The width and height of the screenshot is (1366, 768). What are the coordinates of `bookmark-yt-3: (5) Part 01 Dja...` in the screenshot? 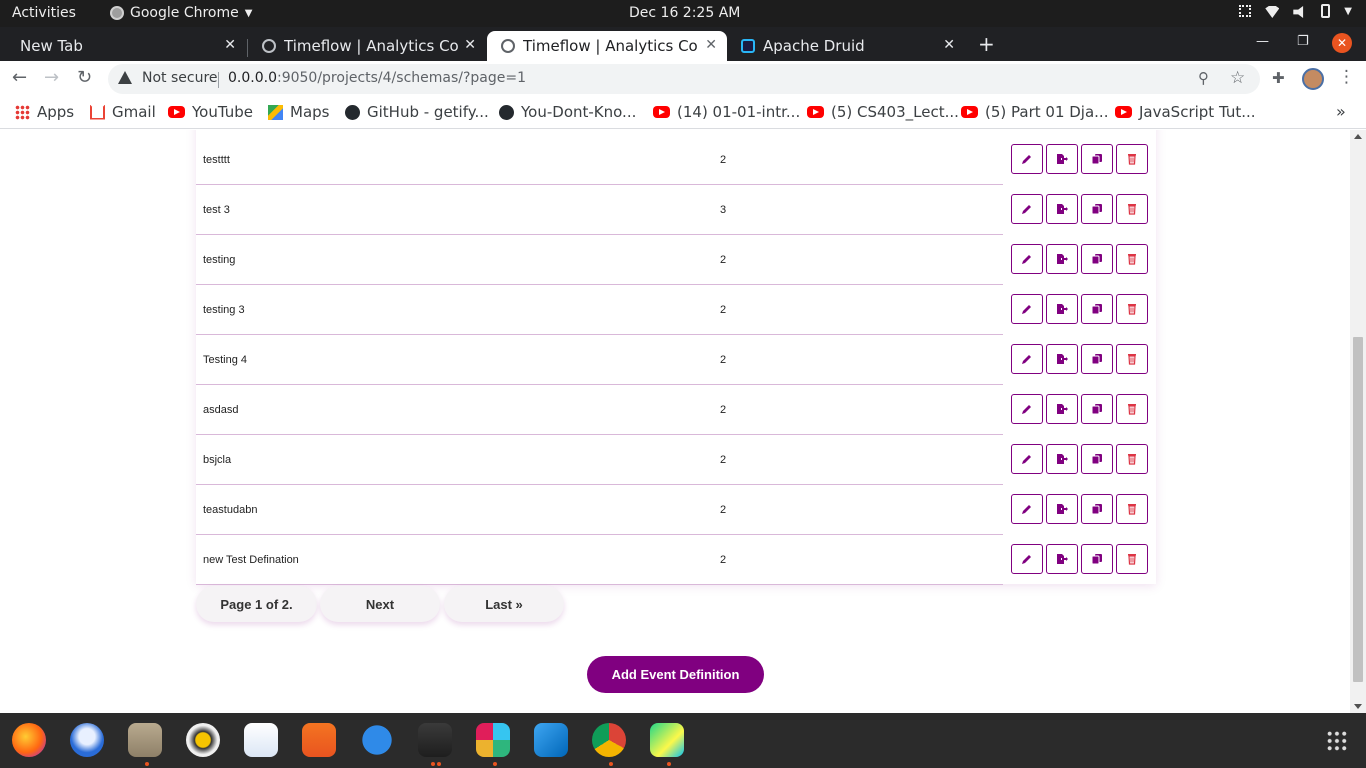 It's located at (1034, 112).